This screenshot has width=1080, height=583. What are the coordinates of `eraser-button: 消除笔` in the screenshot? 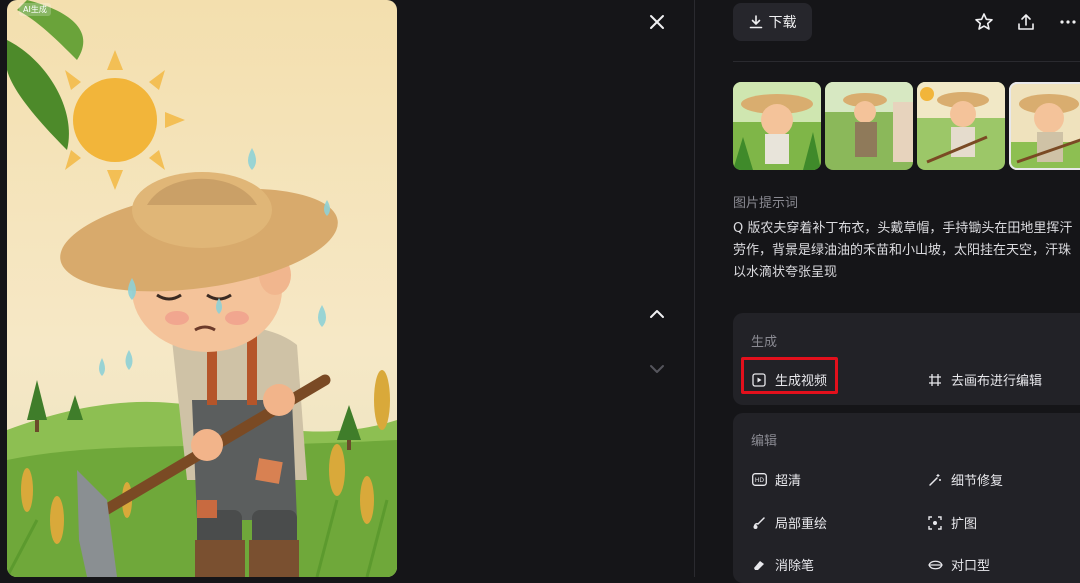 It's located at (782, 564).